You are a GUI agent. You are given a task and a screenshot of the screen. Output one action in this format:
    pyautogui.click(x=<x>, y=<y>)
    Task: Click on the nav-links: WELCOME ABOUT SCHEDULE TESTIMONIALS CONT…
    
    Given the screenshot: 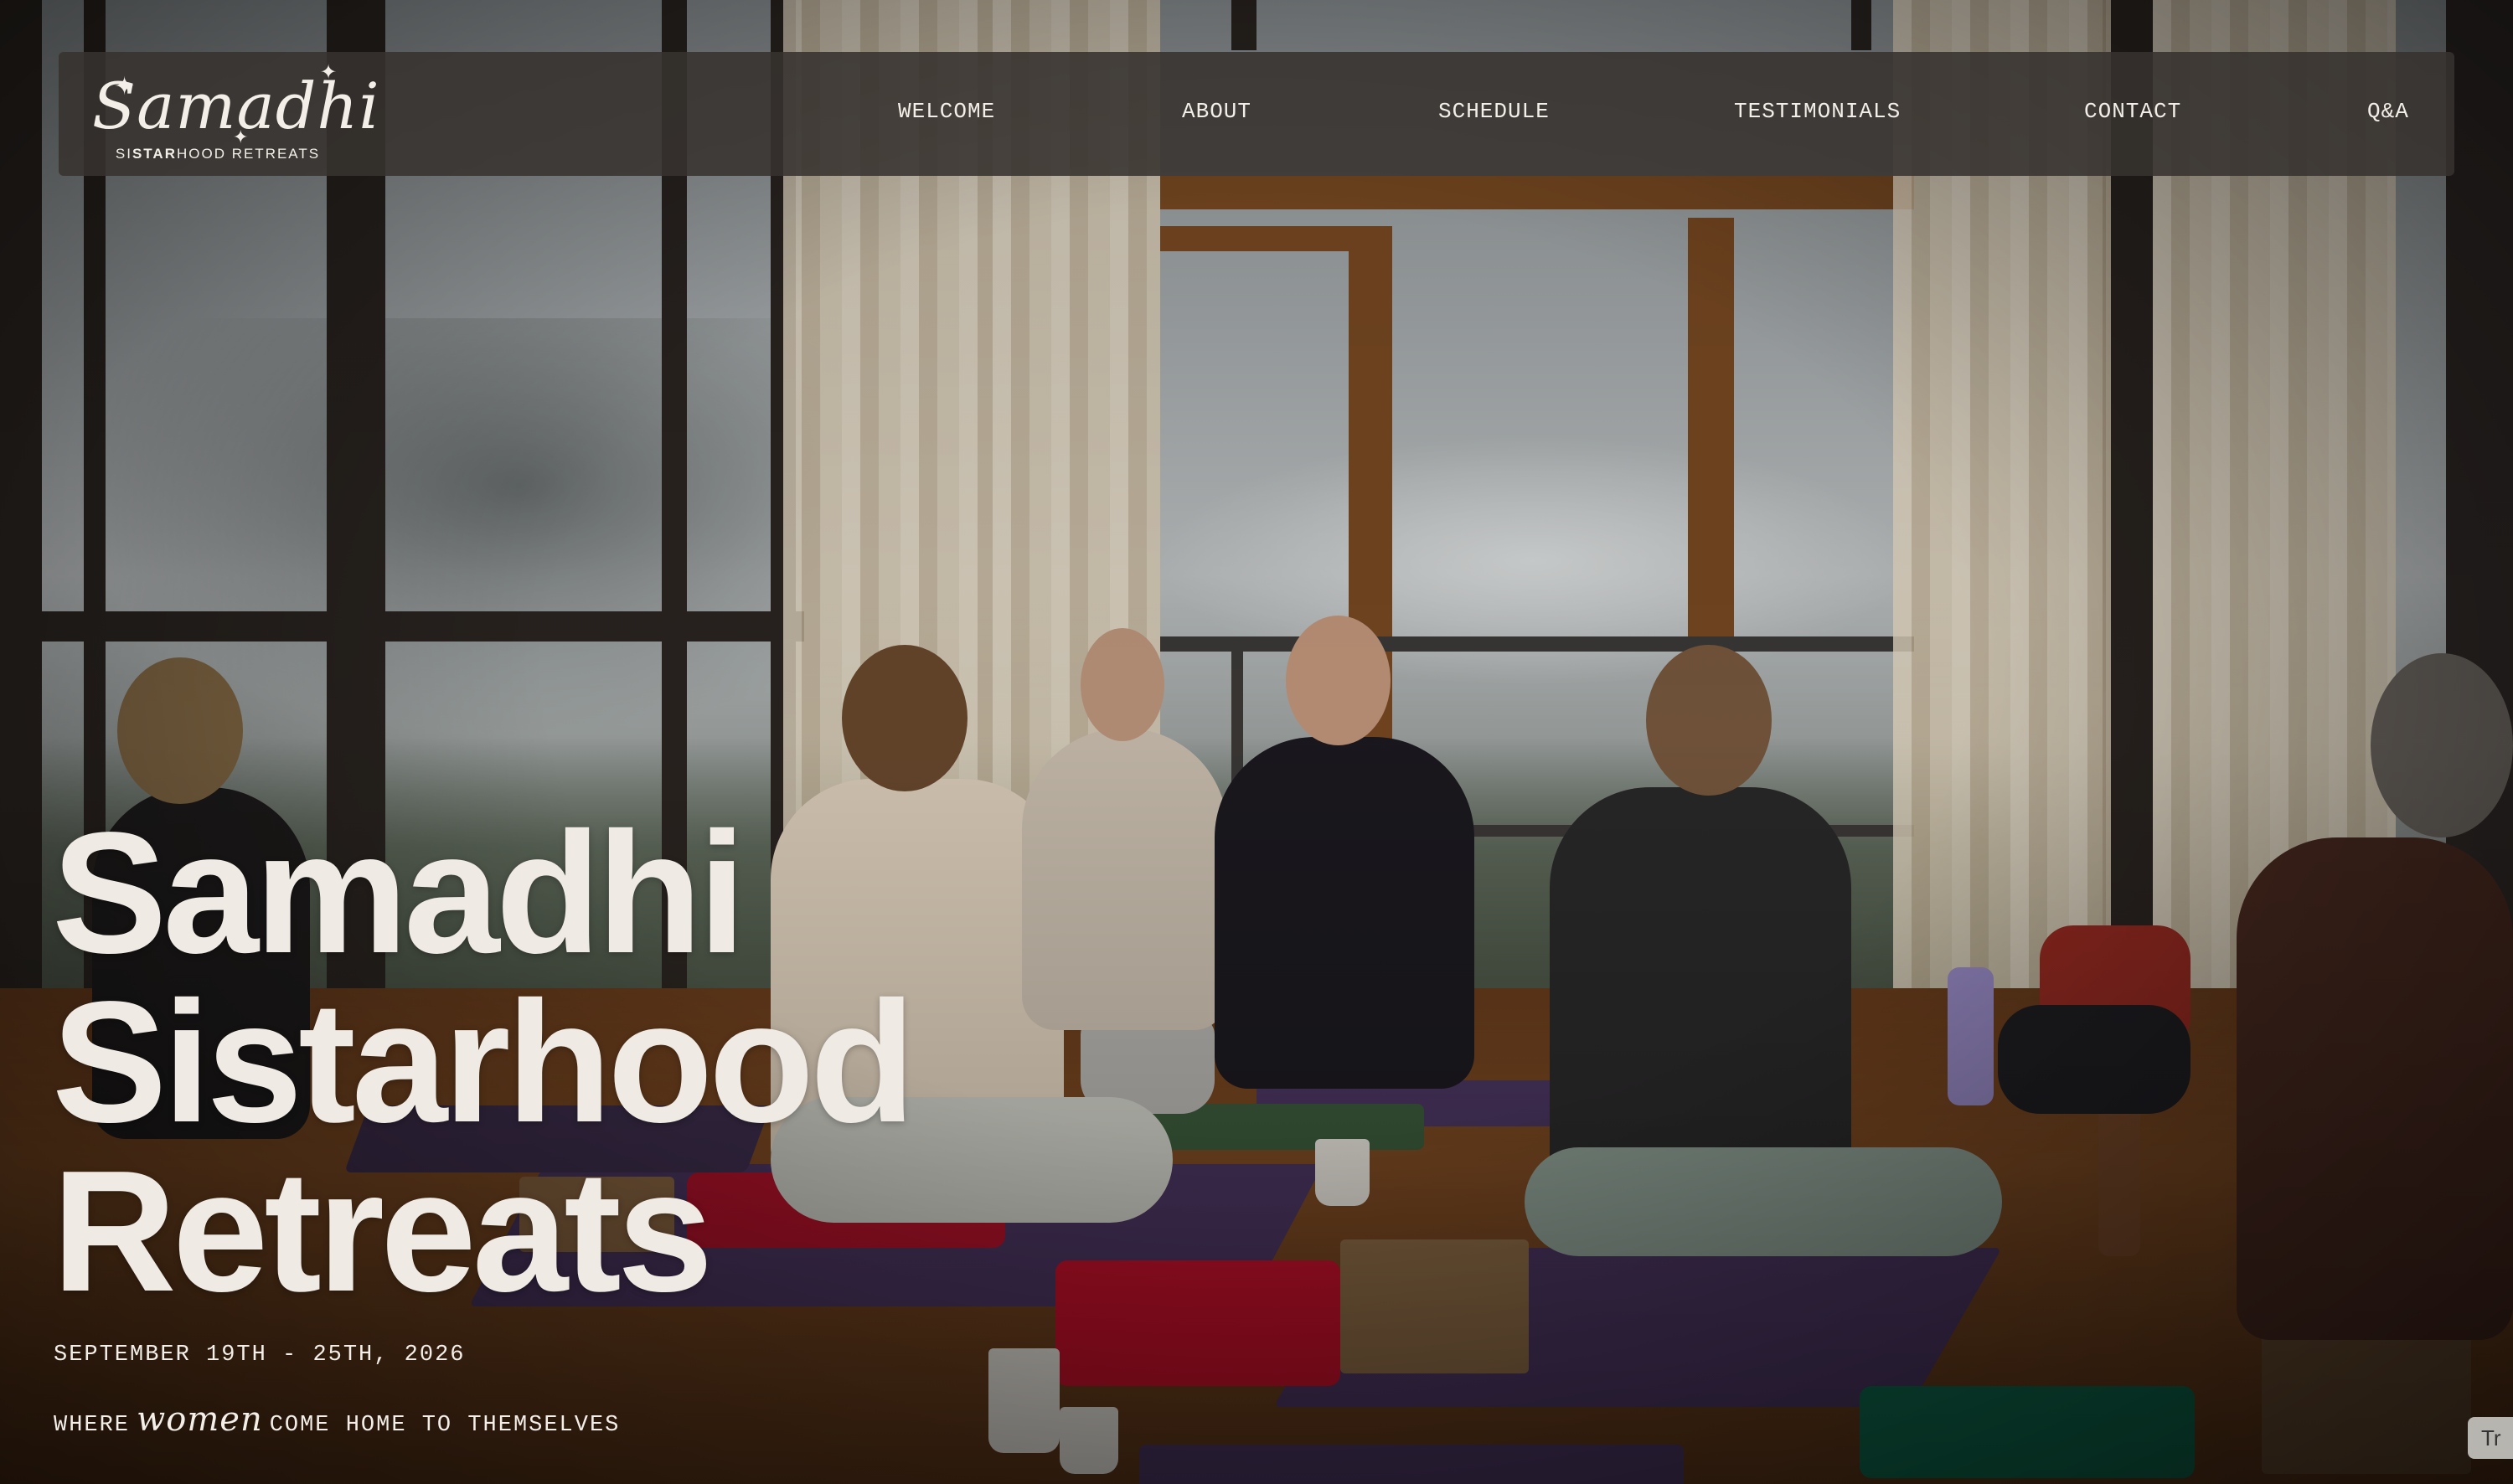 What is the action you would take?
    pyautogui.click(x=1256, y=114)
    